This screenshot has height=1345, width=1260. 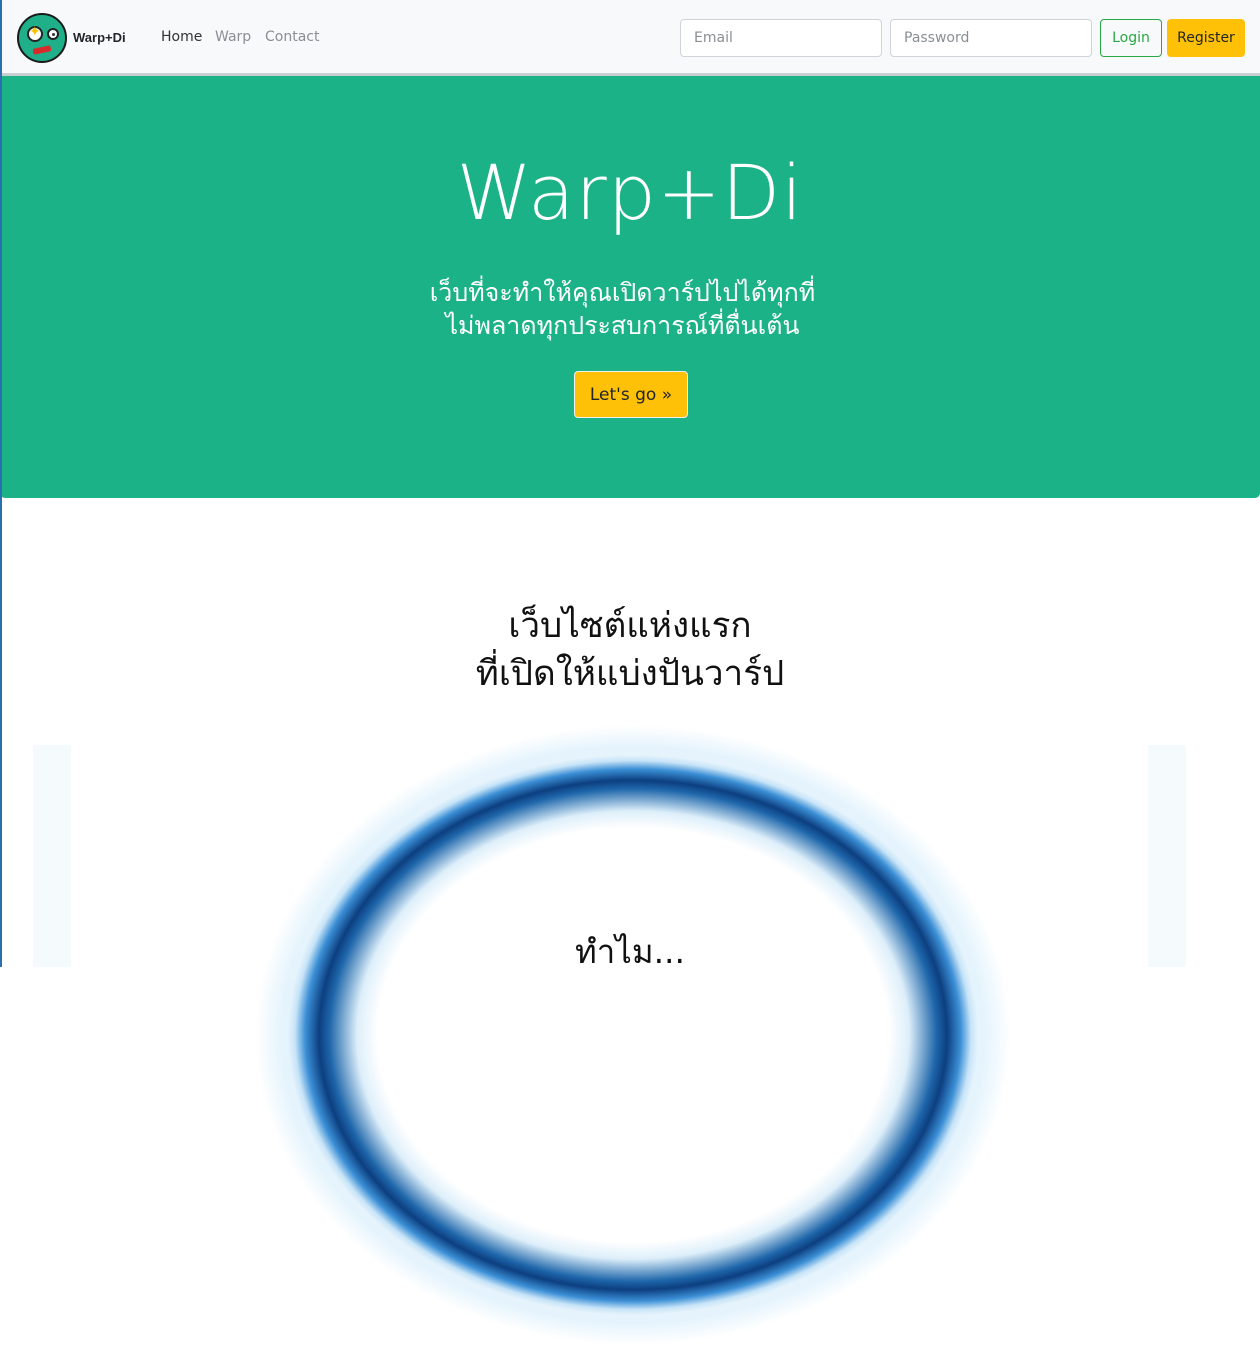 I want to click on register-button: Register, so click(x=1206, y=38).